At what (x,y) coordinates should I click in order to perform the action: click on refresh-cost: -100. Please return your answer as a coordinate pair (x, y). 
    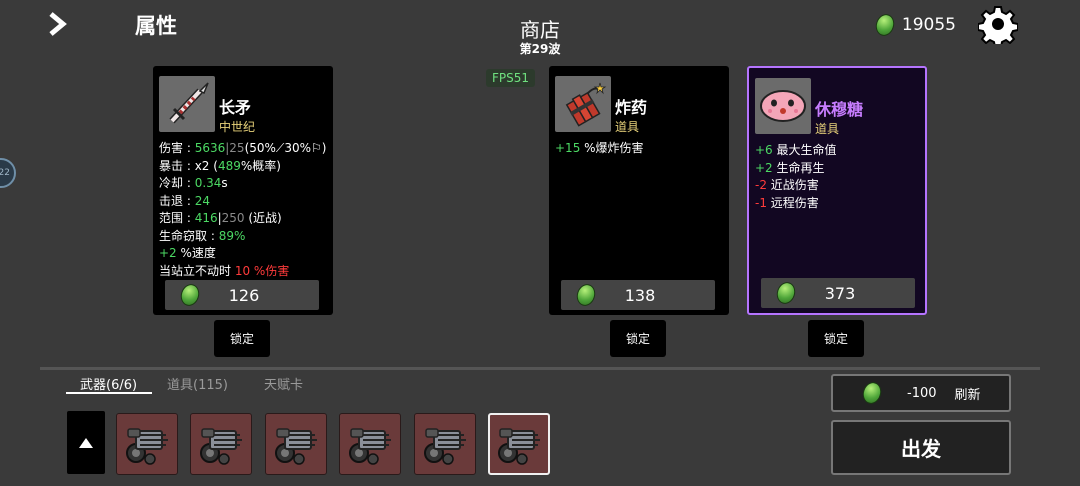
    Looking at the image, I should click on (922, 393).